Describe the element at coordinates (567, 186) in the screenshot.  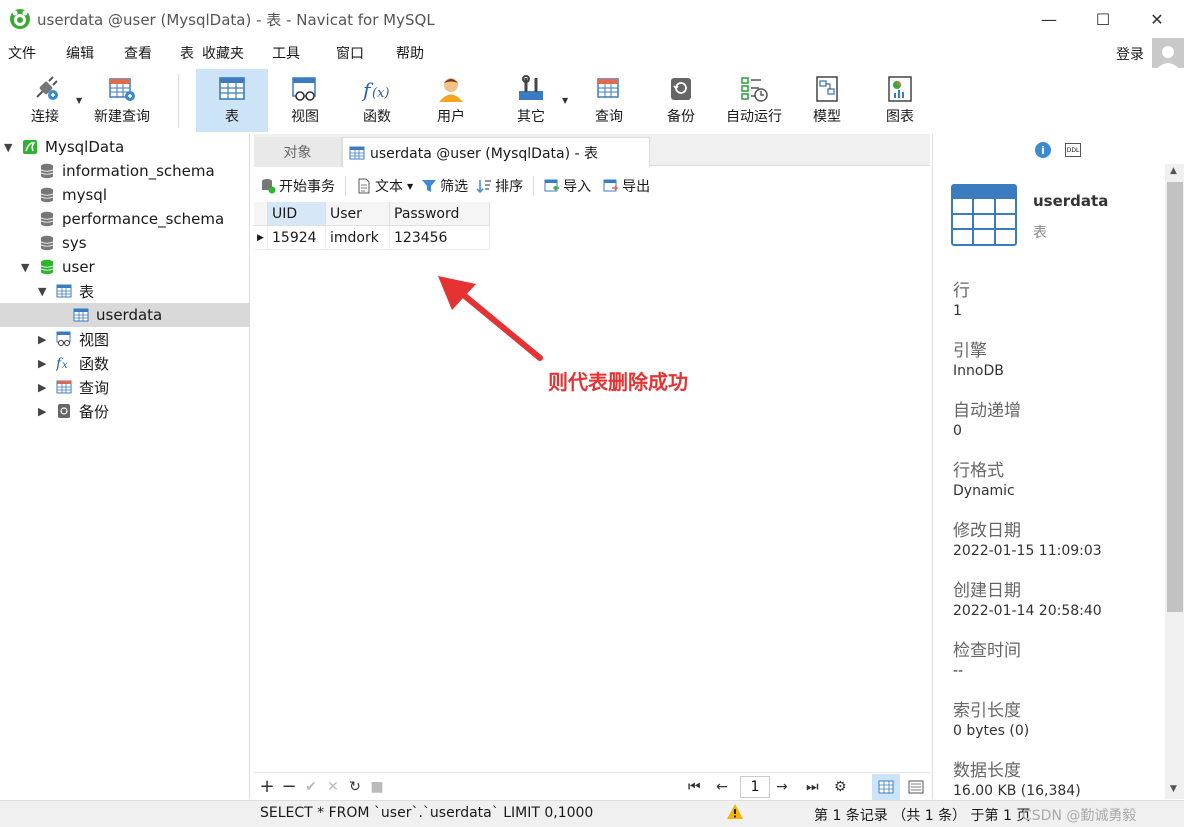
I see `import-button: 导入` at that location.